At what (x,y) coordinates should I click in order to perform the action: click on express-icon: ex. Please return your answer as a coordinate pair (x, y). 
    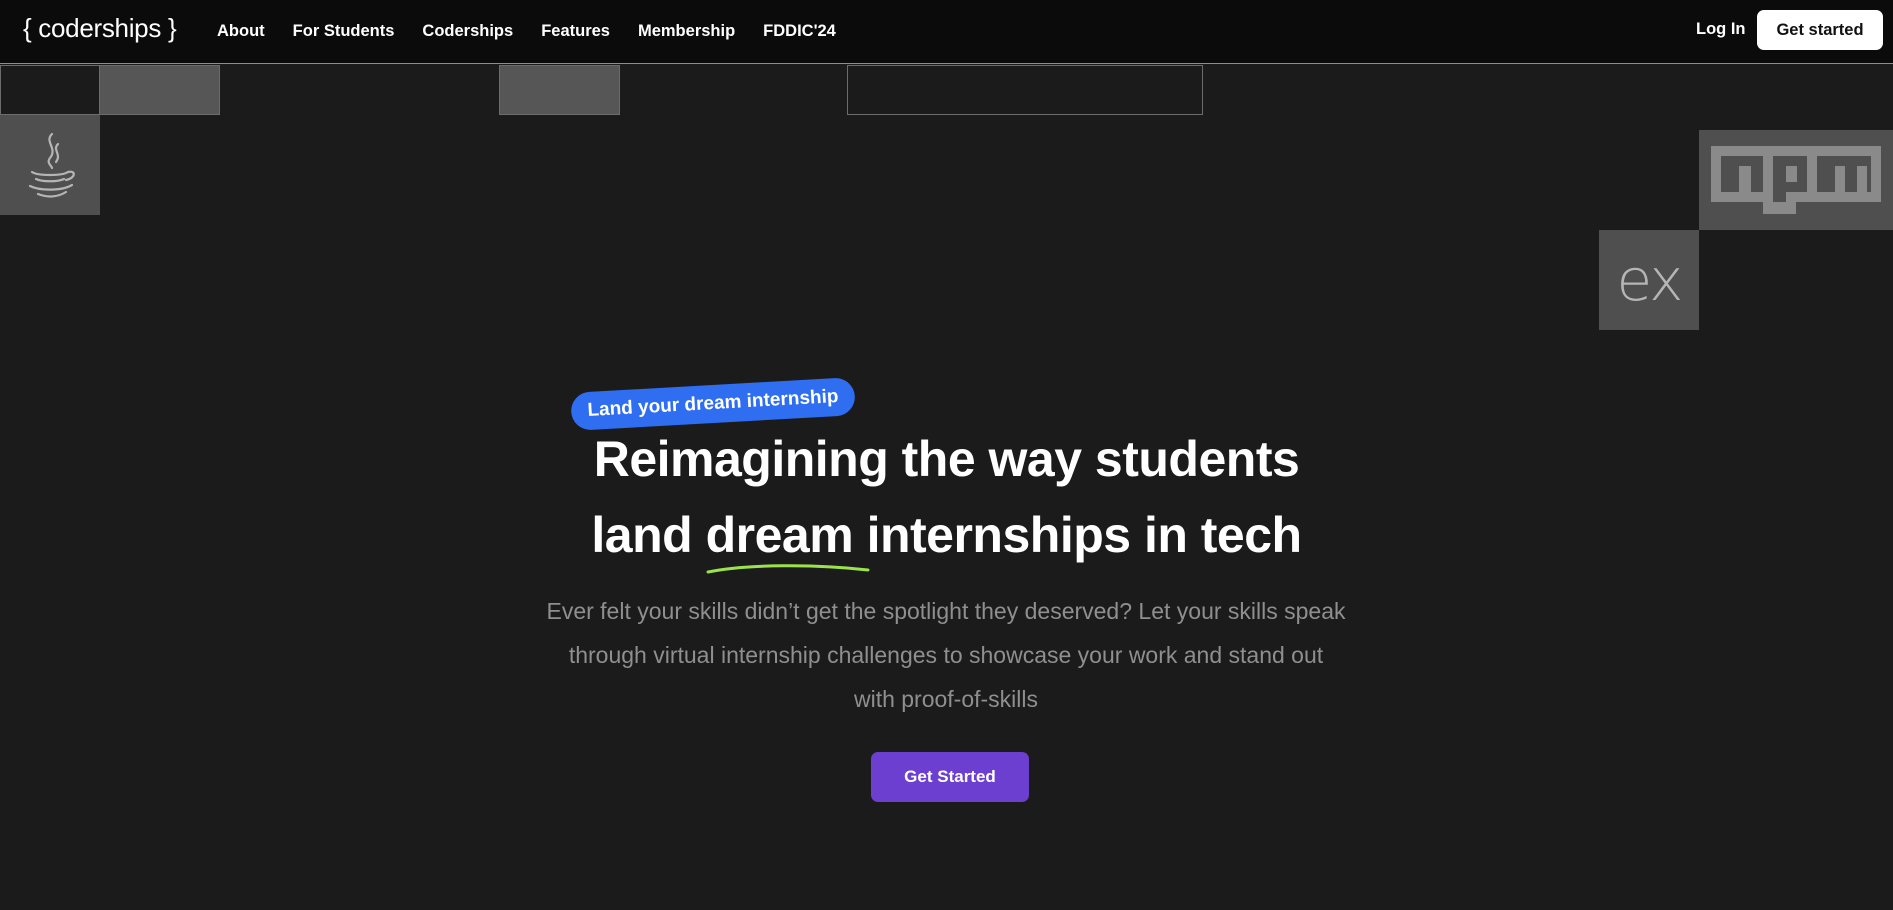
    Looking at the image, I should click on (1650, 280).